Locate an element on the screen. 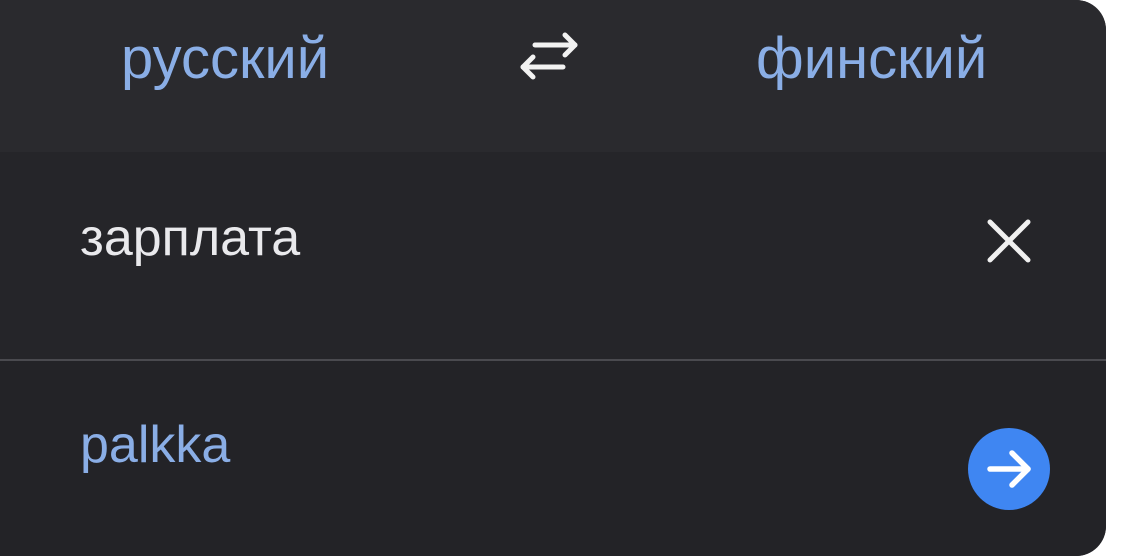 This screenshot has width=1135, height=556. swap-languages-button is located at coordinates (549, 56).